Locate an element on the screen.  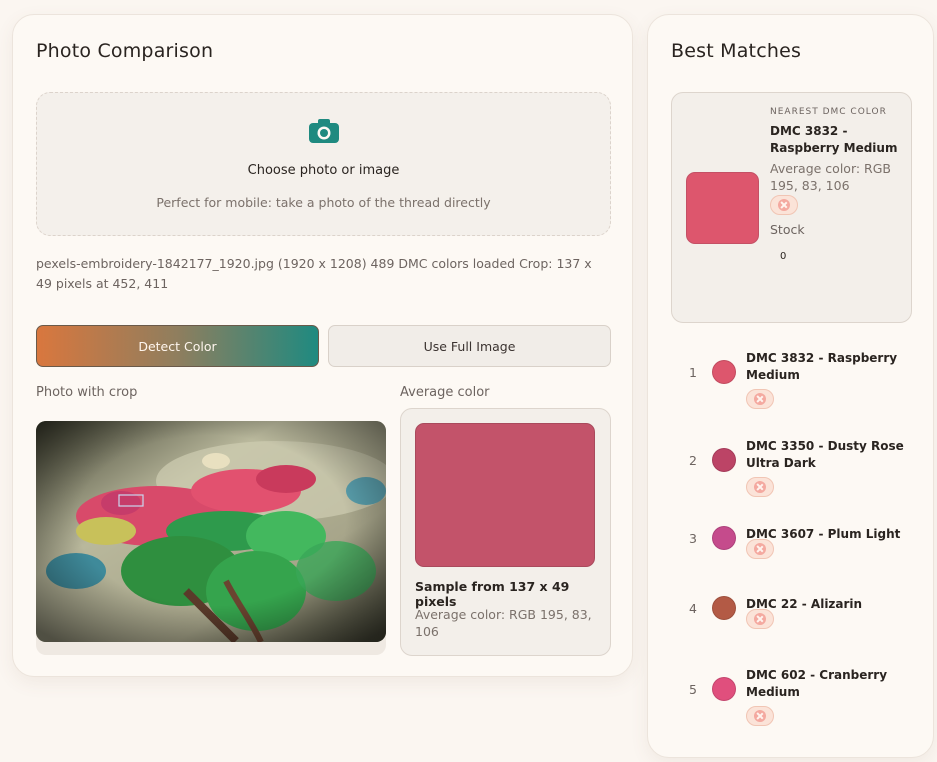
embroidery-photo is located at coordinates (211, 531).